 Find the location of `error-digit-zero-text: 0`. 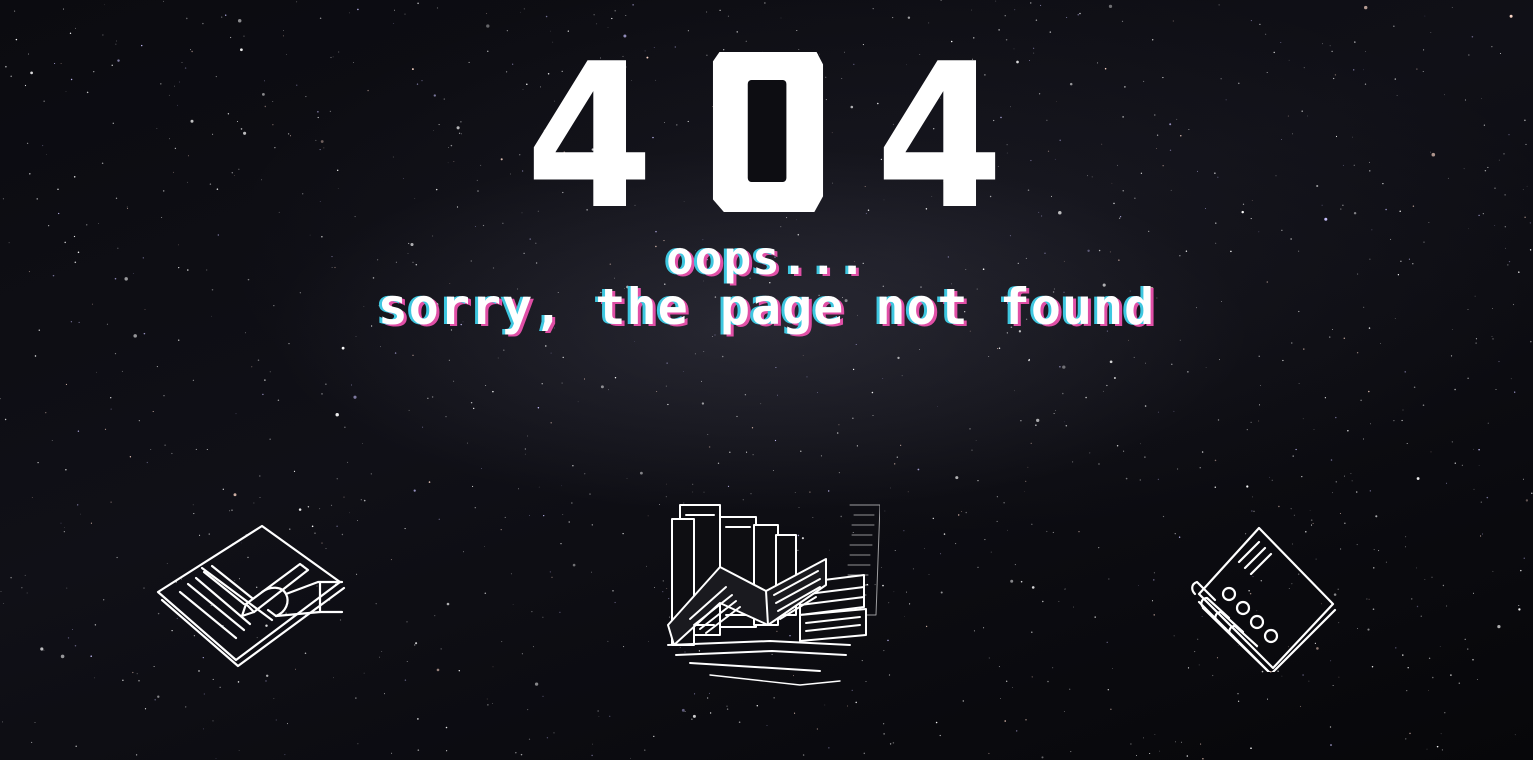

error-digit-zero-text: 0 is located at coordinates (768, 132).